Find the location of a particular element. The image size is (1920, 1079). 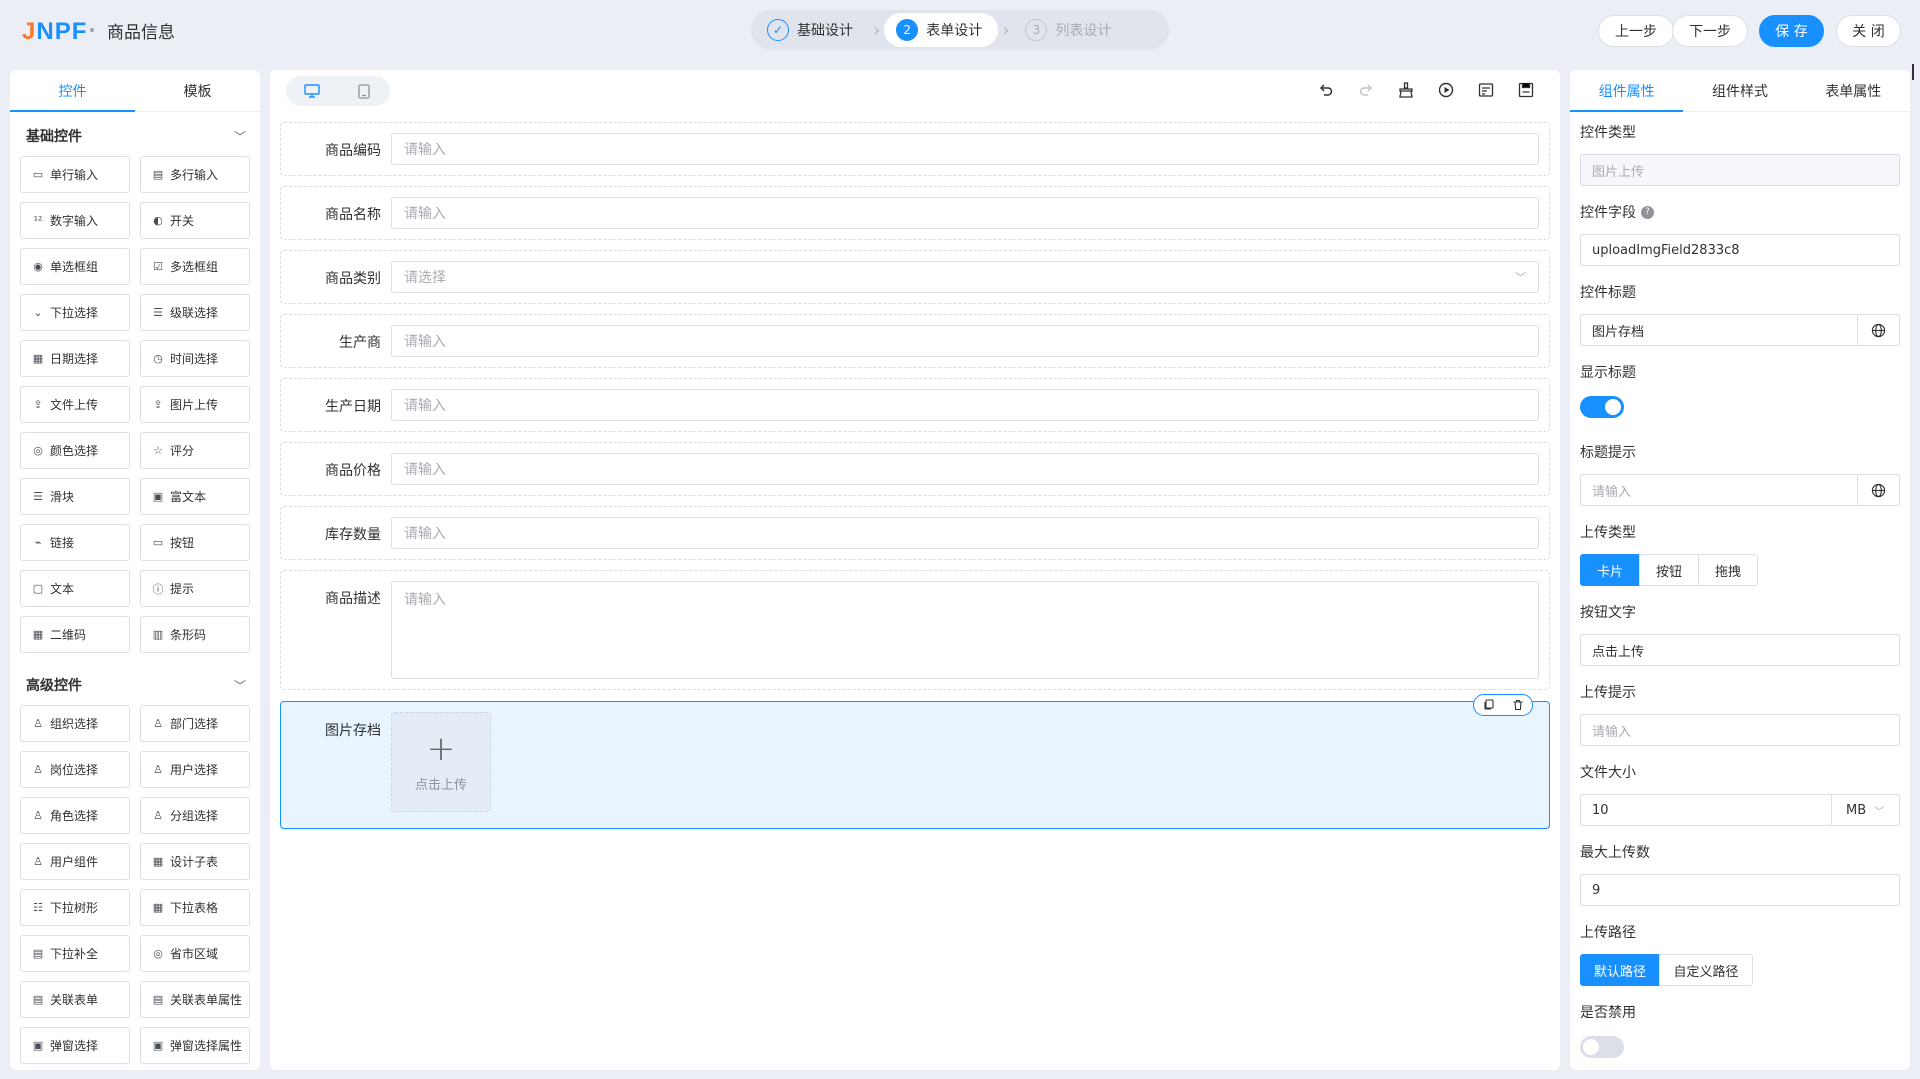

show-title-switch is located at coordinates (1602, 407).